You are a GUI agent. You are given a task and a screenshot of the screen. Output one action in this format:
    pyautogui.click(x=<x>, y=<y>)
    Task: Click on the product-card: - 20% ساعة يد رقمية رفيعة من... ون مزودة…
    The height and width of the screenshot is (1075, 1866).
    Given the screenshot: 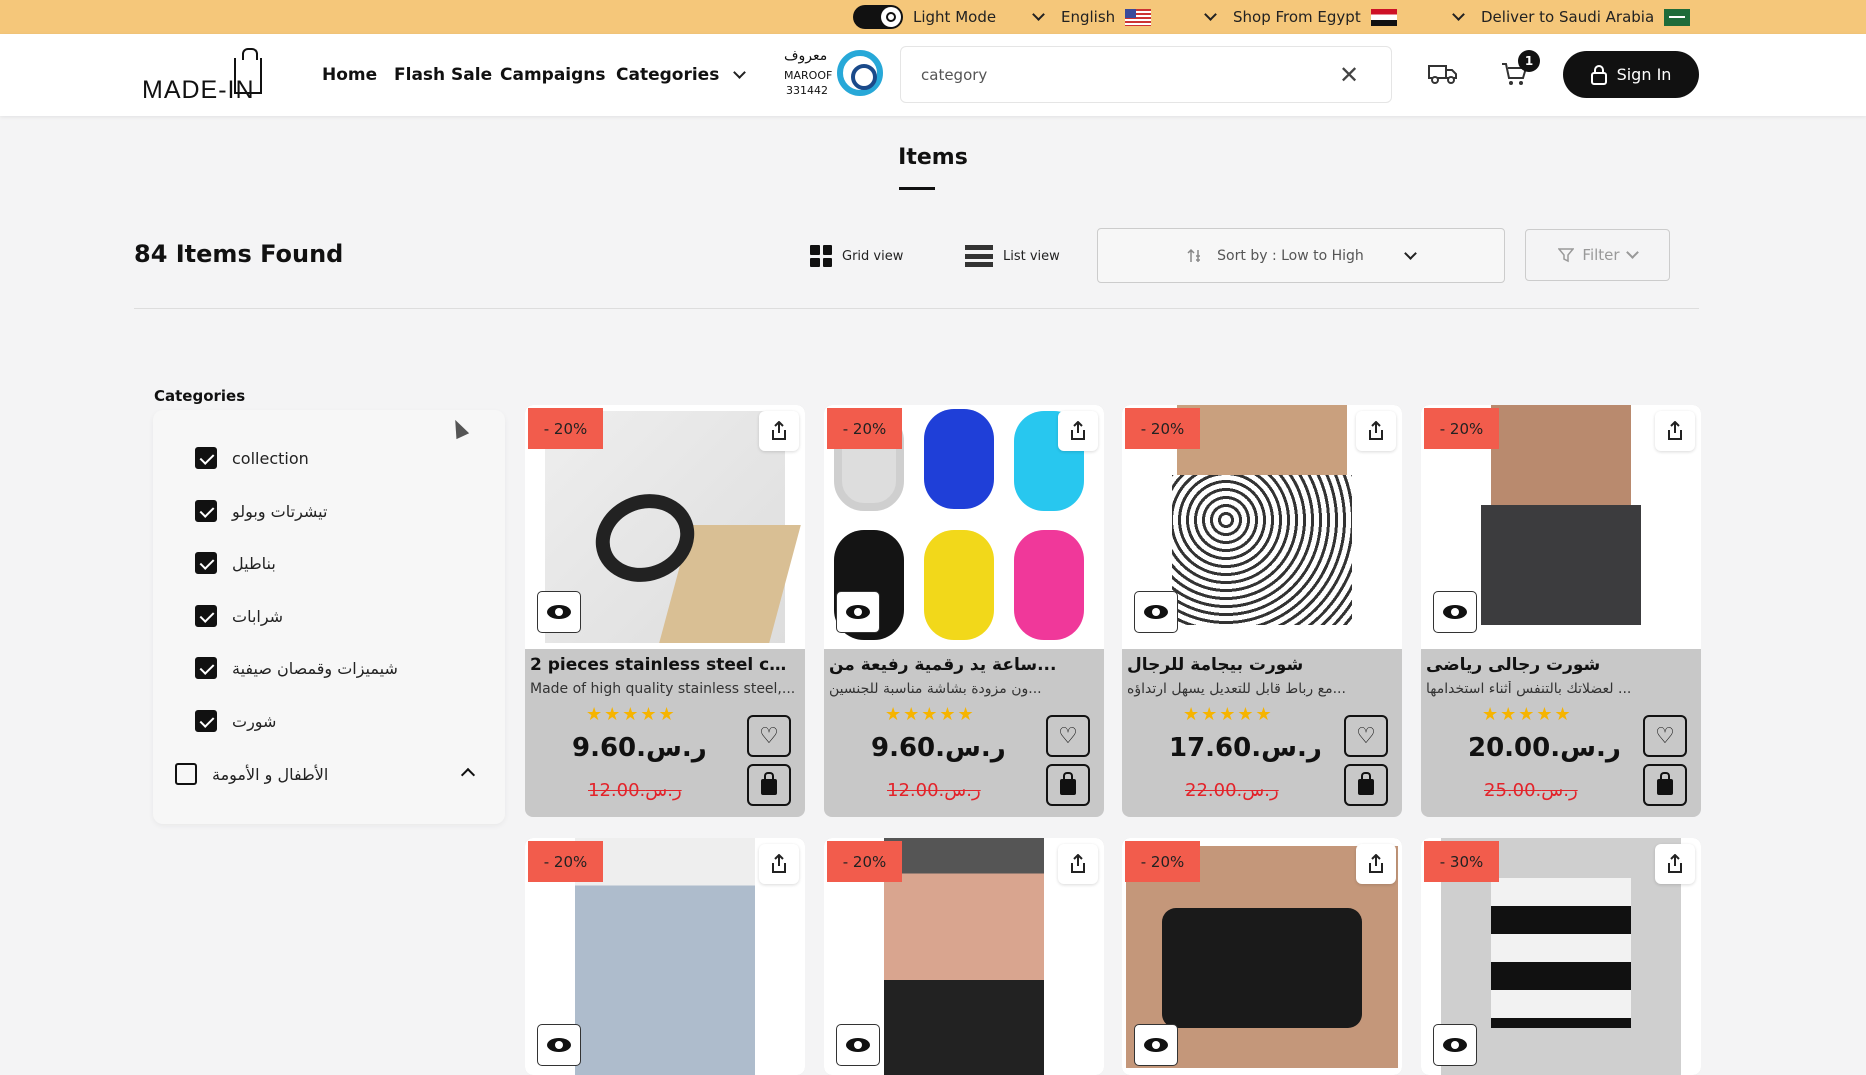 What is the action you would take?
    pyautogui.click(x=964, y=611)
    